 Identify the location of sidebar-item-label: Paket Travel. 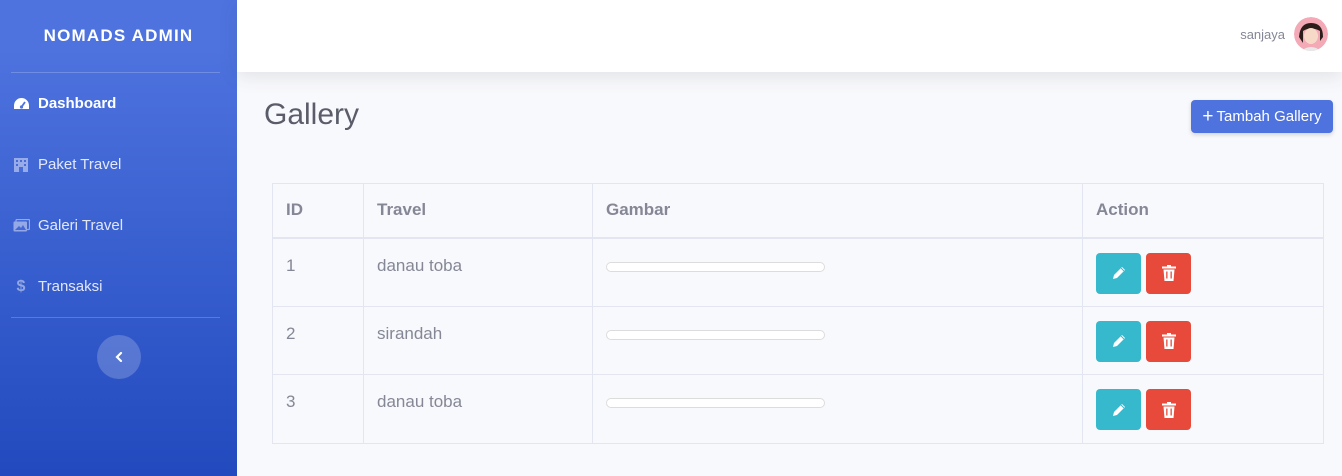
(80, 164).